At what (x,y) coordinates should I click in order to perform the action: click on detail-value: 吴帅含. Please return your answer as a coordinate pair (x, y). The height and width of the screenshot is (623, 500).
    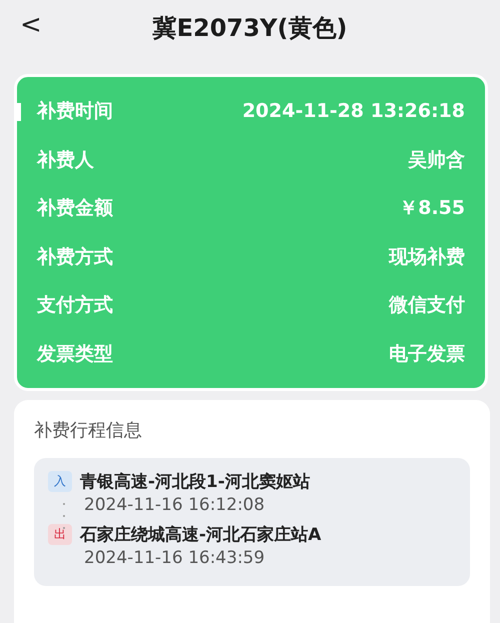
    Looking at the image, I should click on (436, 160).